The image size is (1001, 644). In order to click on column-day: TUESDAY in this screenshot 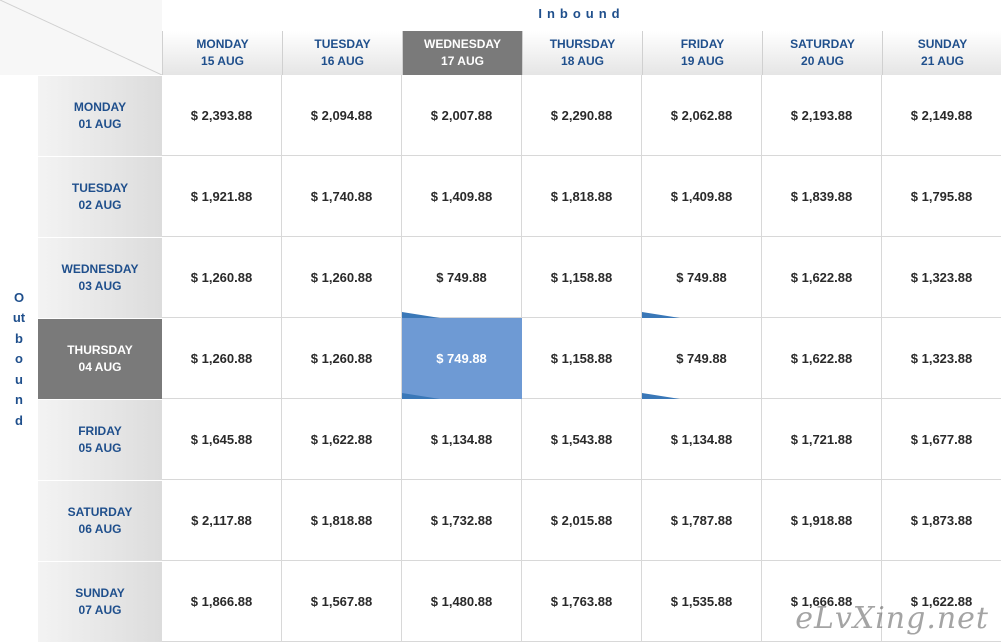, I will do `click(342, 44)`.